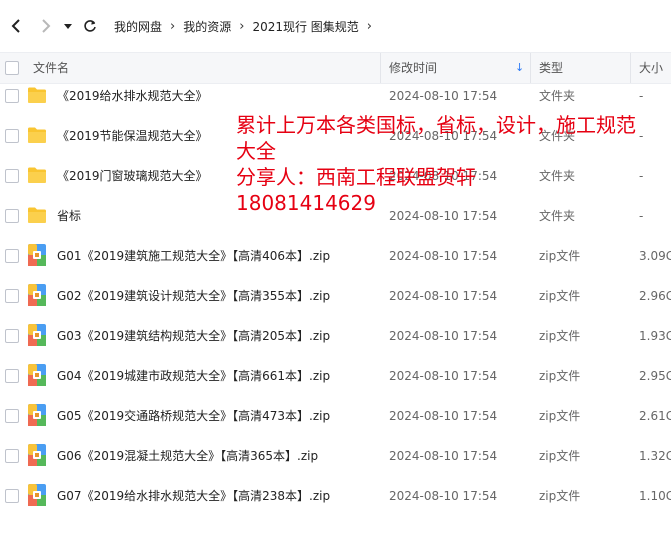 The height and width of the screenshot is (548, 671). I want to click on overlay-line: 大全, so click(256, 151).